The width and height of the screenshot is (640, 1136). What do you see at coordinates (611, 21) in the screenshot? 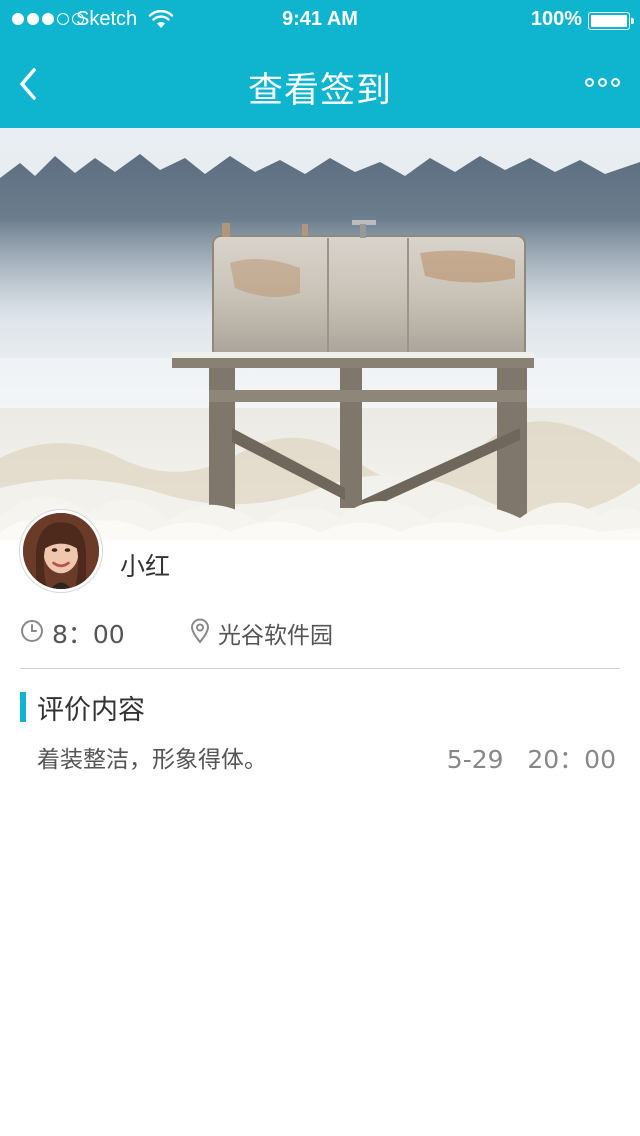
I see `battery-icon` at bounding box center [611, 21].